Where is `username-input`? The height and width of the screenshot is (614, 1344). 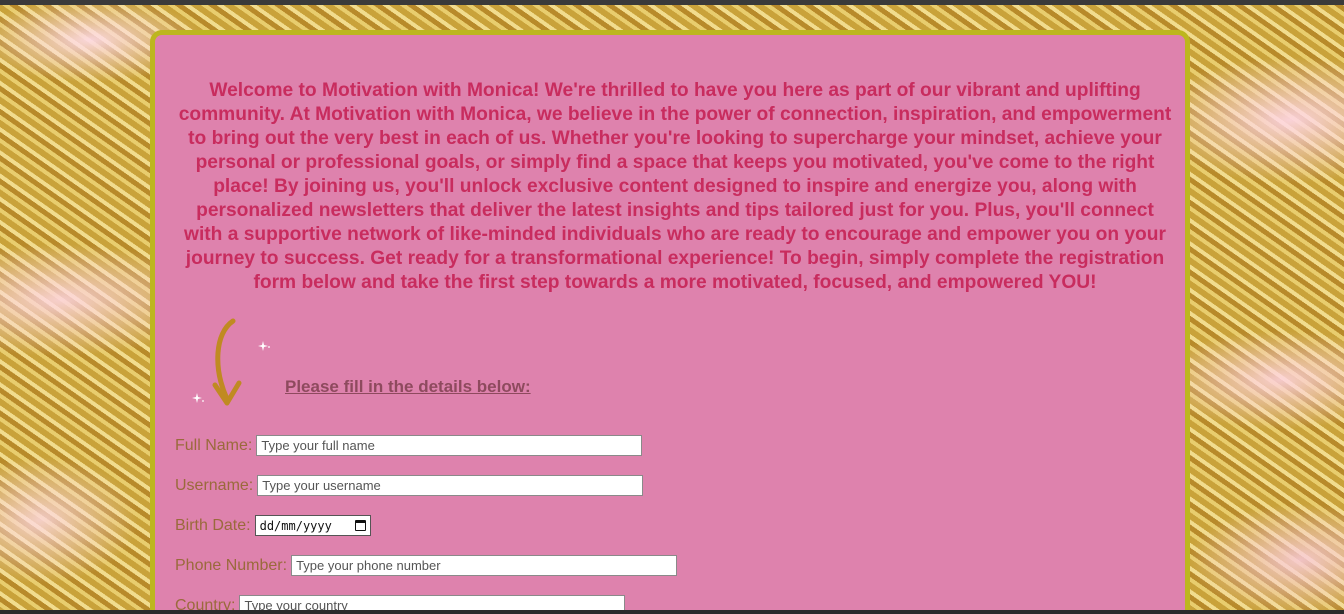
username-input is located at coordinates (450, 485).